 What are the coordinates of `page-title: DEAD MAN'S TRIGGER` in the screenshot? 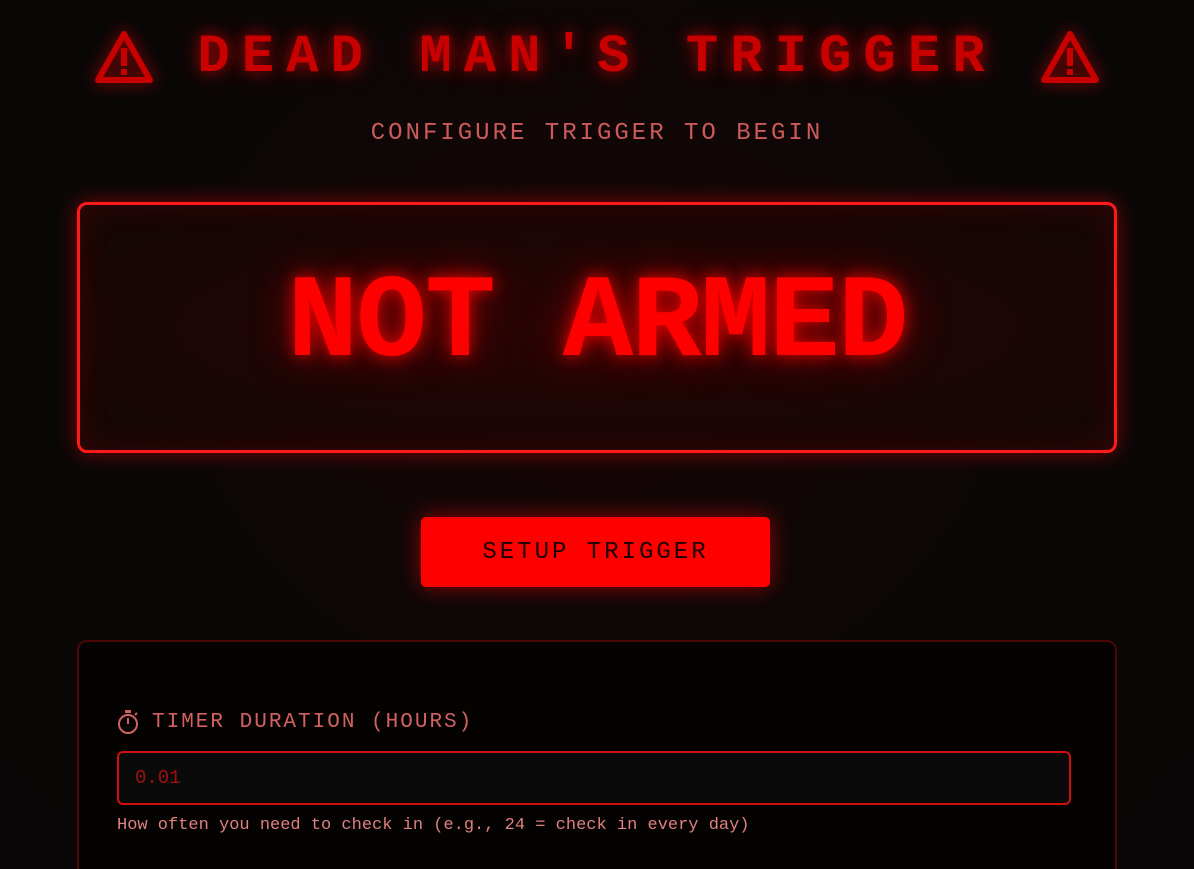 It's located at (597, 57).